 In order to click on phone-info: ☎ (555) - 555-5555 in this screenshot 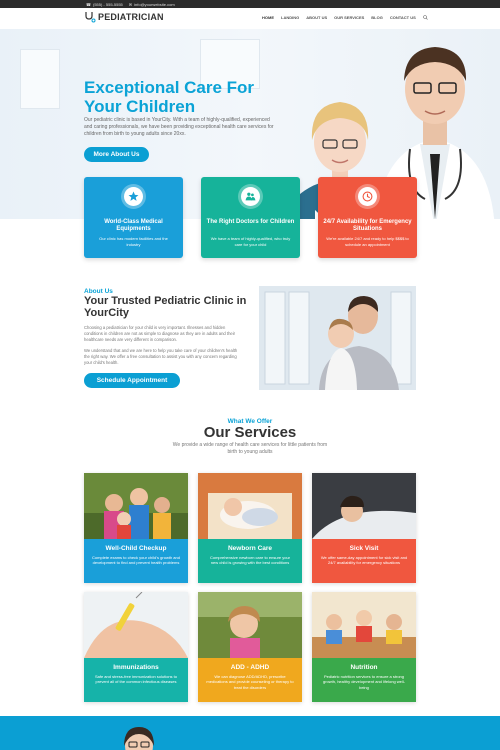, I will do `click(104, 4)`.